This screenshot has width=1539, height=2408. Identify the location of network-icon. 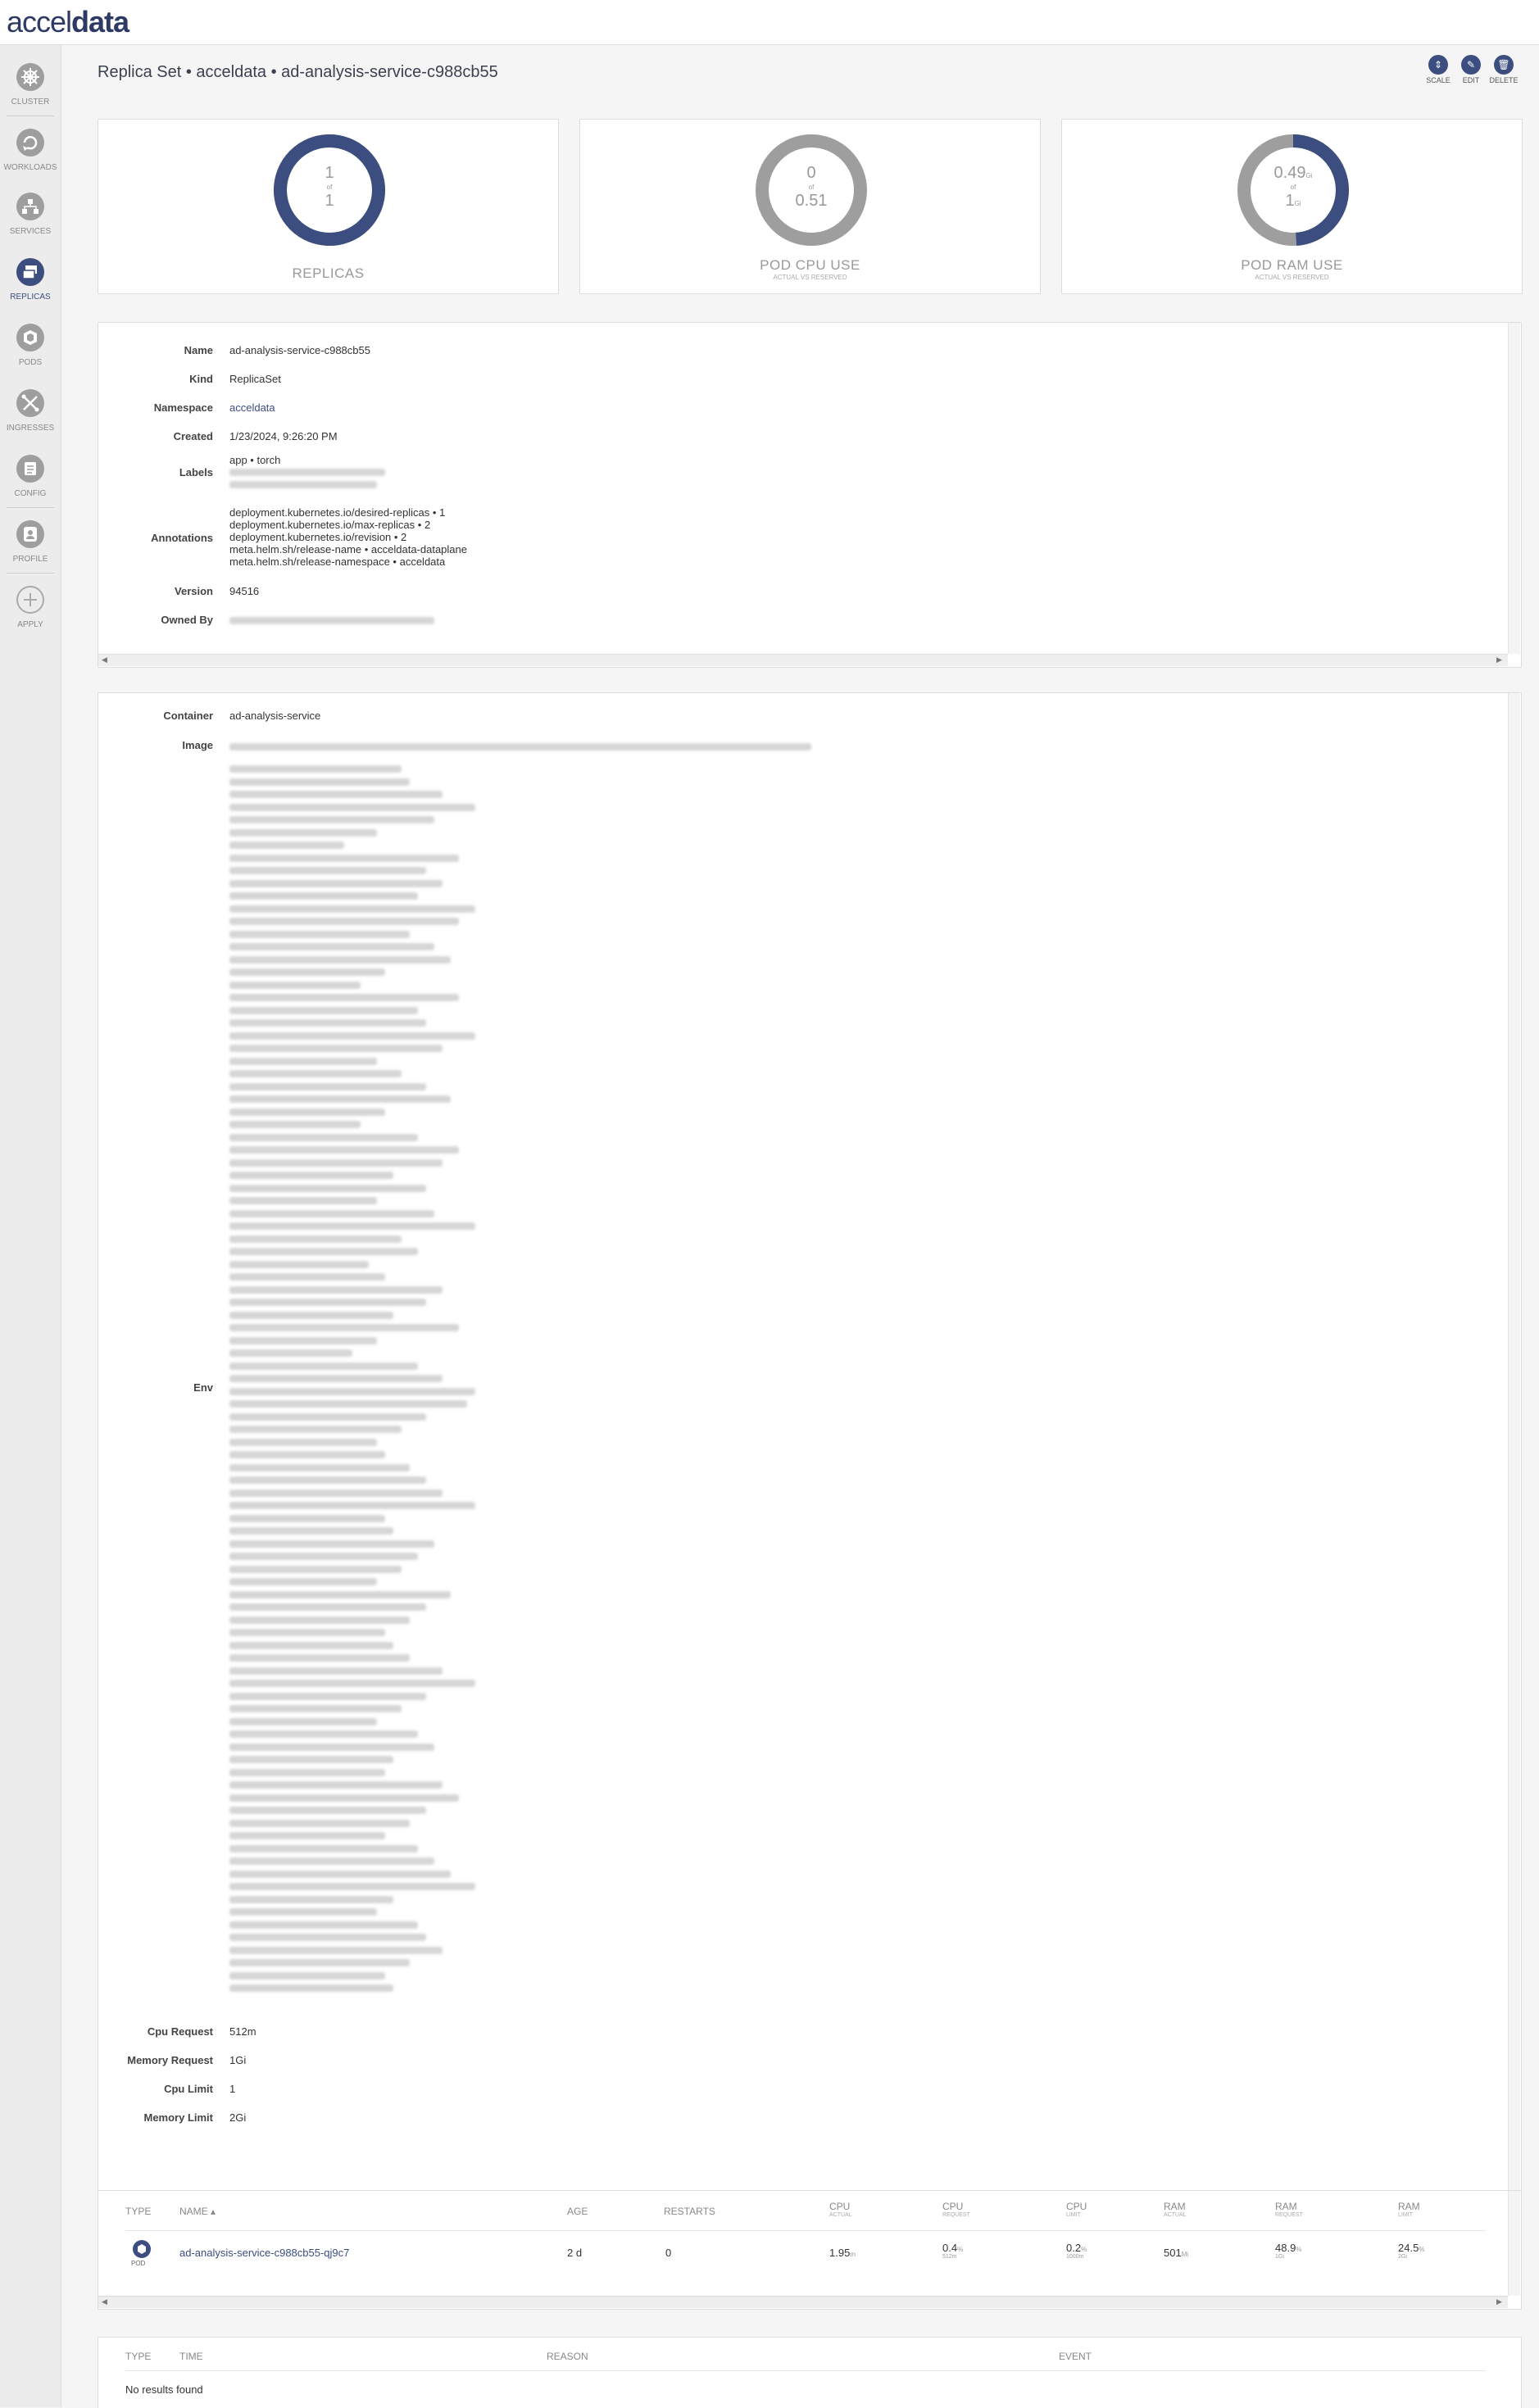
(30, 206).